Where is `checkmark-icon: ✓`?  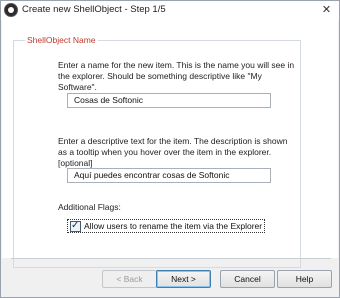 checkmark-icon: ✓ is located at coordinates (75, 225).